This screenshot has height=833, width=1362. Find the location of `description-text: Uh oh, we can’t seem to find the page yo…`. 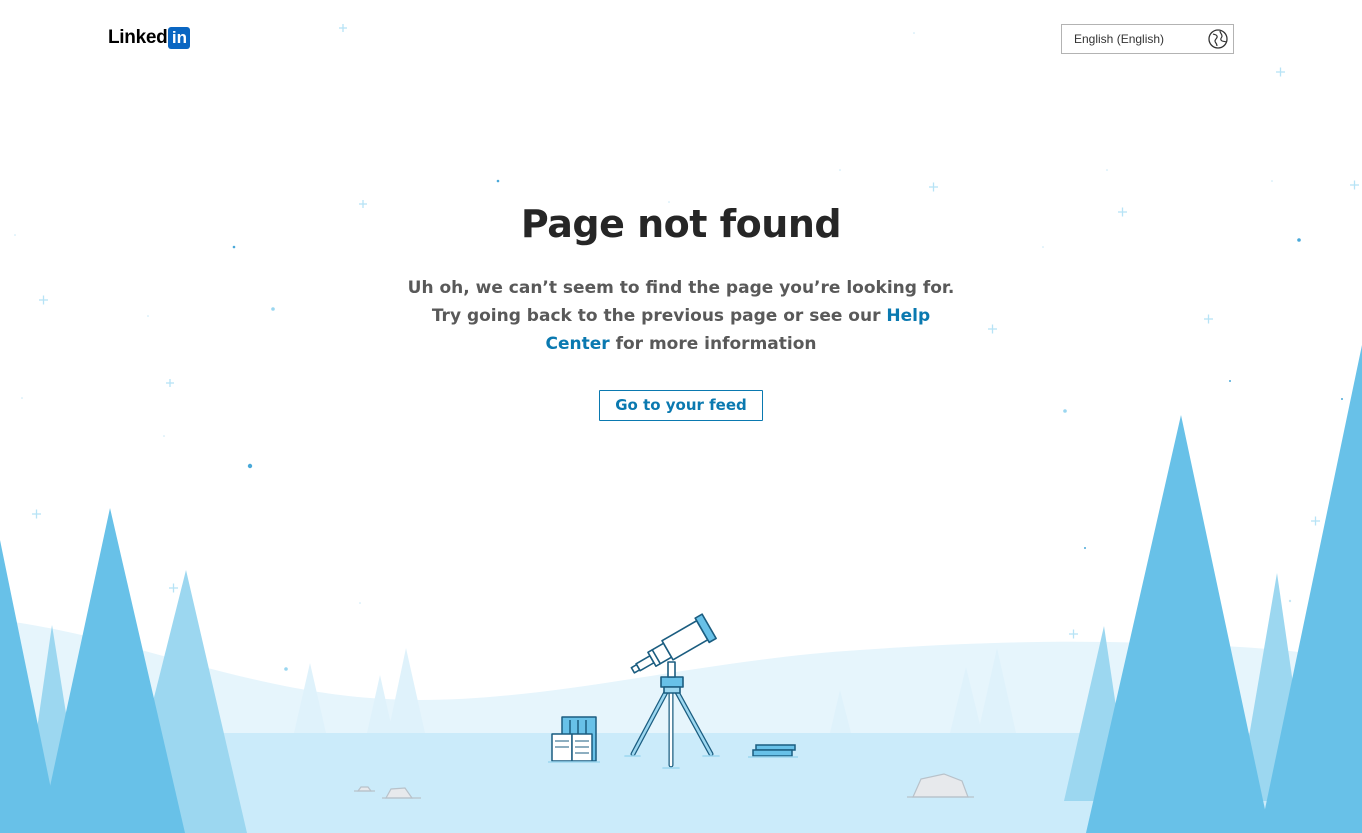

description-text: Uh oh, we can’t seem to find the page yo… is located at coordinates (681, 302).